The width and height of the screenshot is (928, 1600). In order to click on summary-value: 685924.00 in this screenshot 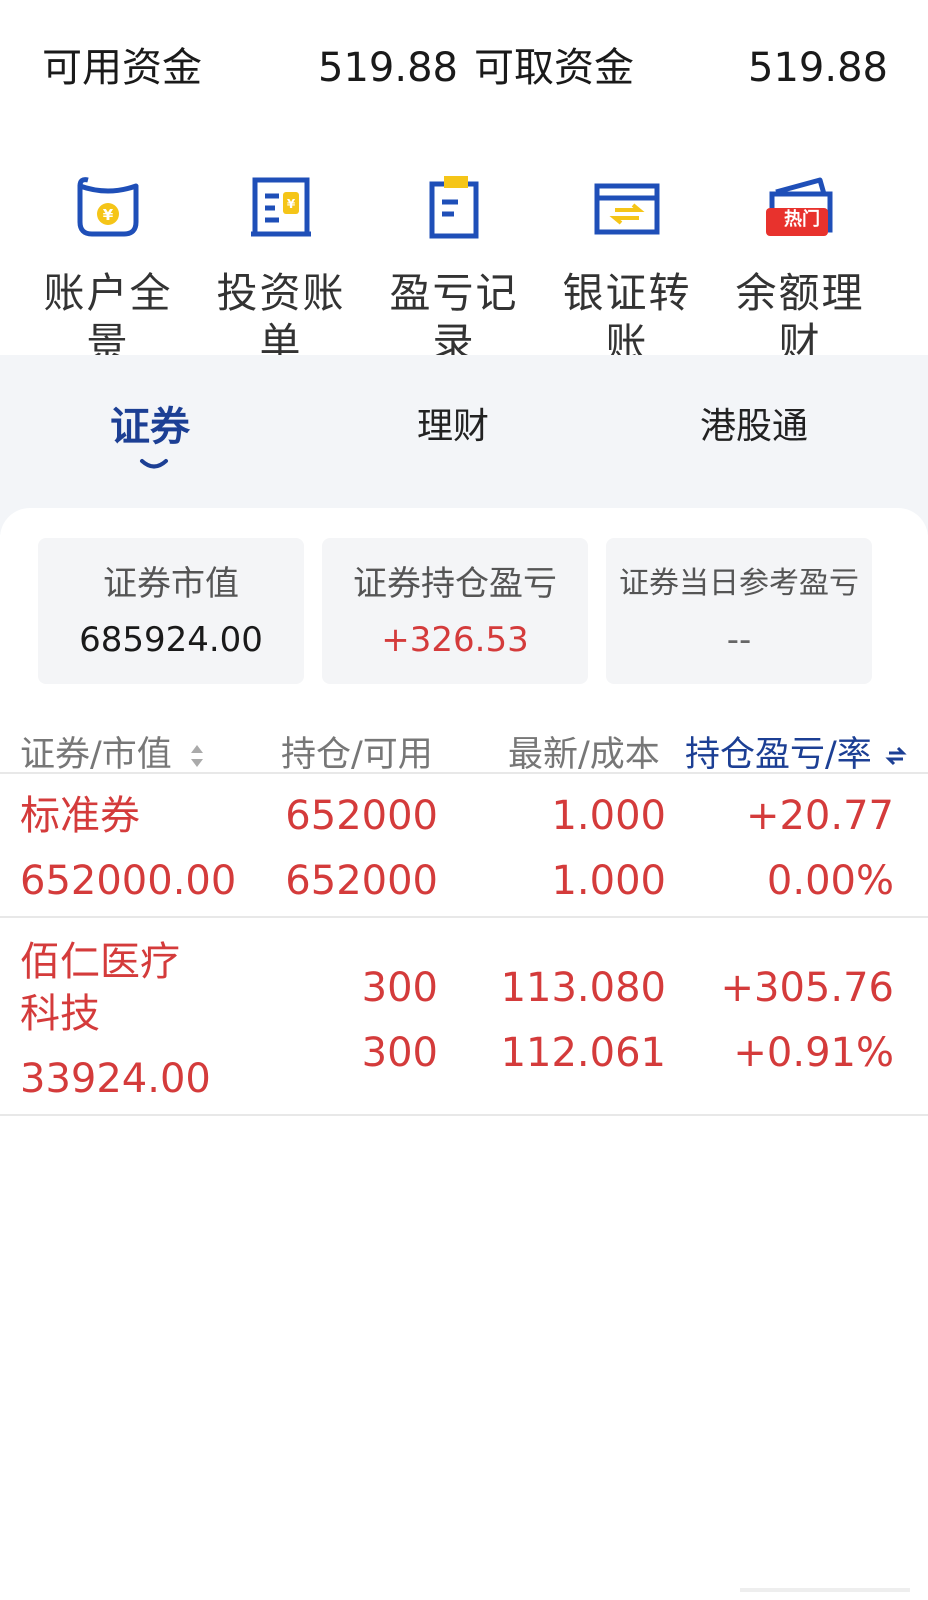, I will do `click(171, 640)`.